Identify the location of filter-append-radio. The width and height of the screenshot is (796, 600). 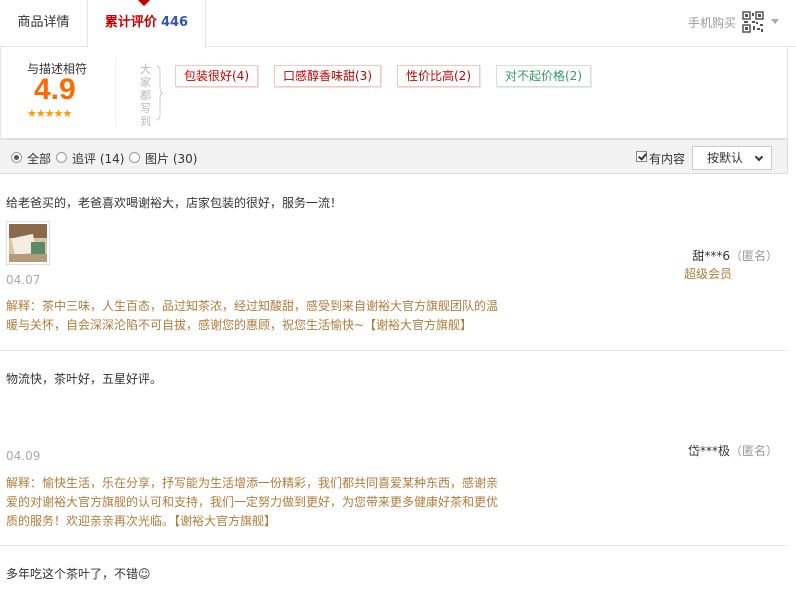
(61, 157).